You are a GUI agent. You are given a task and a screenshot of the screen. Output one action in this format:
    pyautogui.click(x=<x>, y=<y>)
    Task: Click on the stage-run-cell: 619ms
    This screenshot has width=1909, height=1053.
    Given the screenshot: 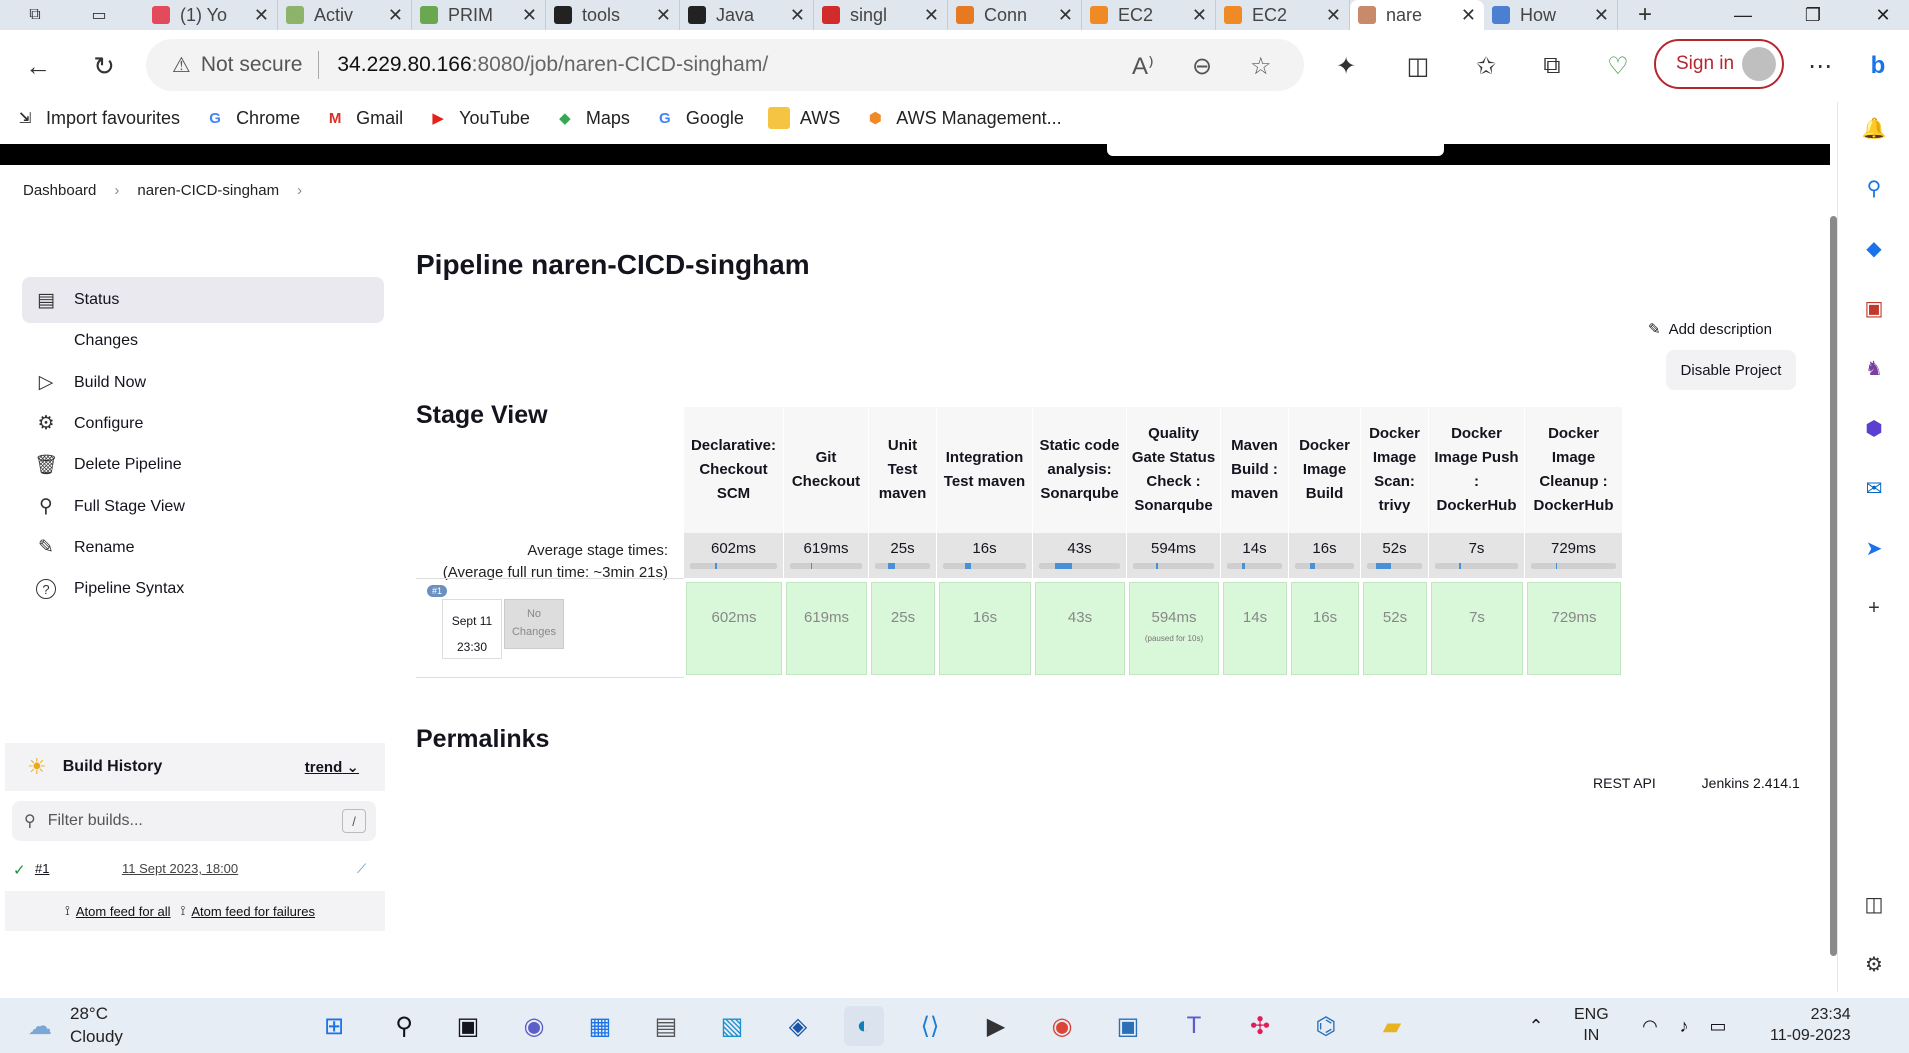 What is the action you would take?
    pyautogui.click(x=826, y=628)
    